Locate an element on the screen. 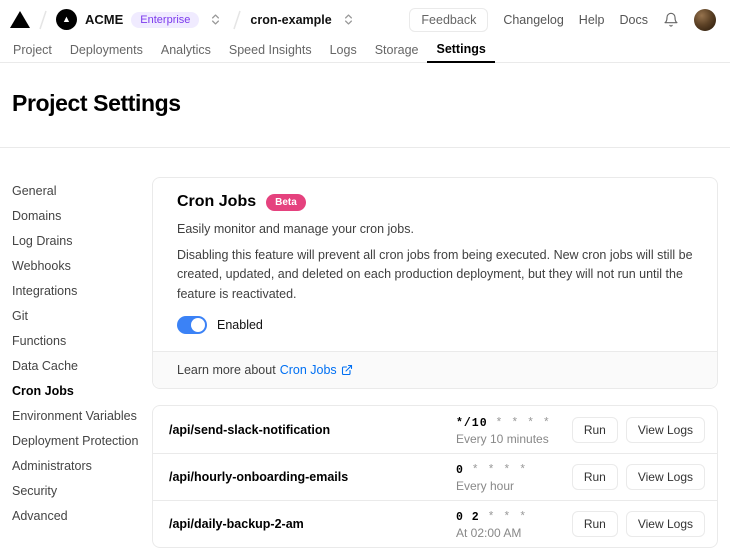  cron-schedule-description: At 02:00 AM is located at coordinates (489, 533).